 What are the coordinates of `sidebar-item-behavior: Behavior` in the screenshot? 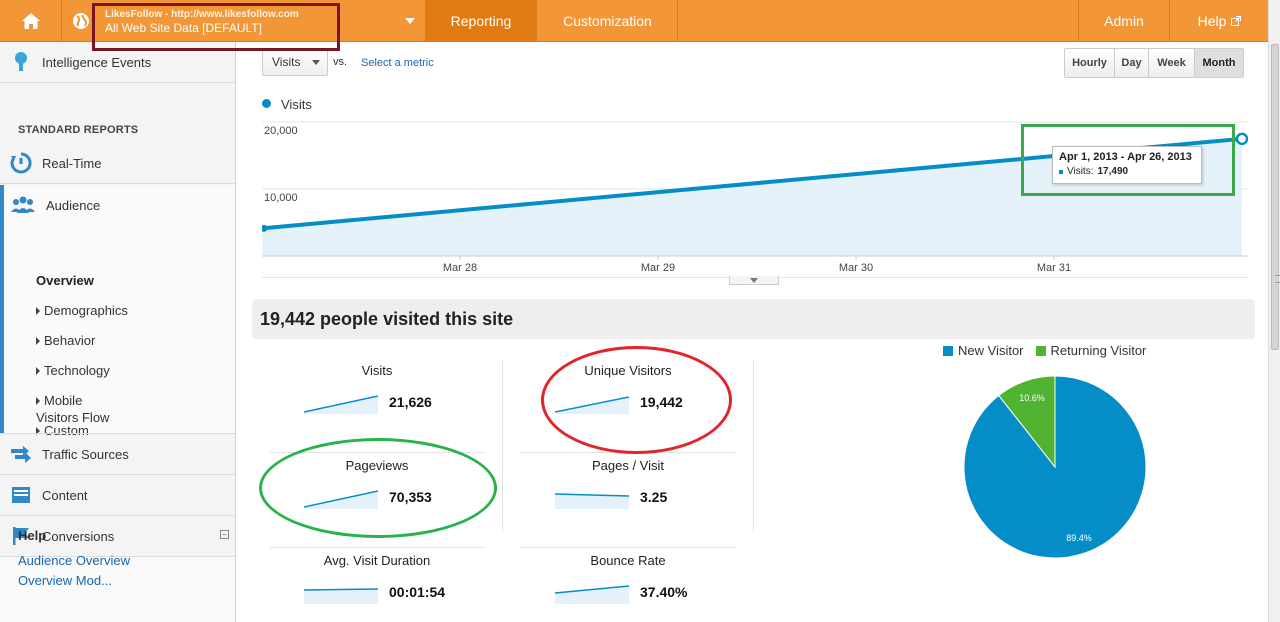 It's located at (65, 340).